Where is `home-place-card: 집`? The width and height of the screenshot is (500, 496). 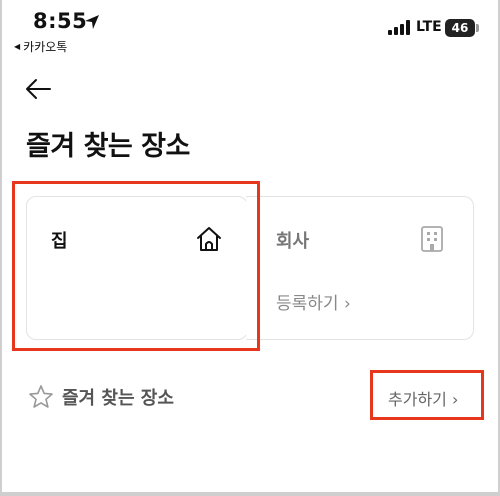 home-place-card: 집 is located at coordinates (137, 268).